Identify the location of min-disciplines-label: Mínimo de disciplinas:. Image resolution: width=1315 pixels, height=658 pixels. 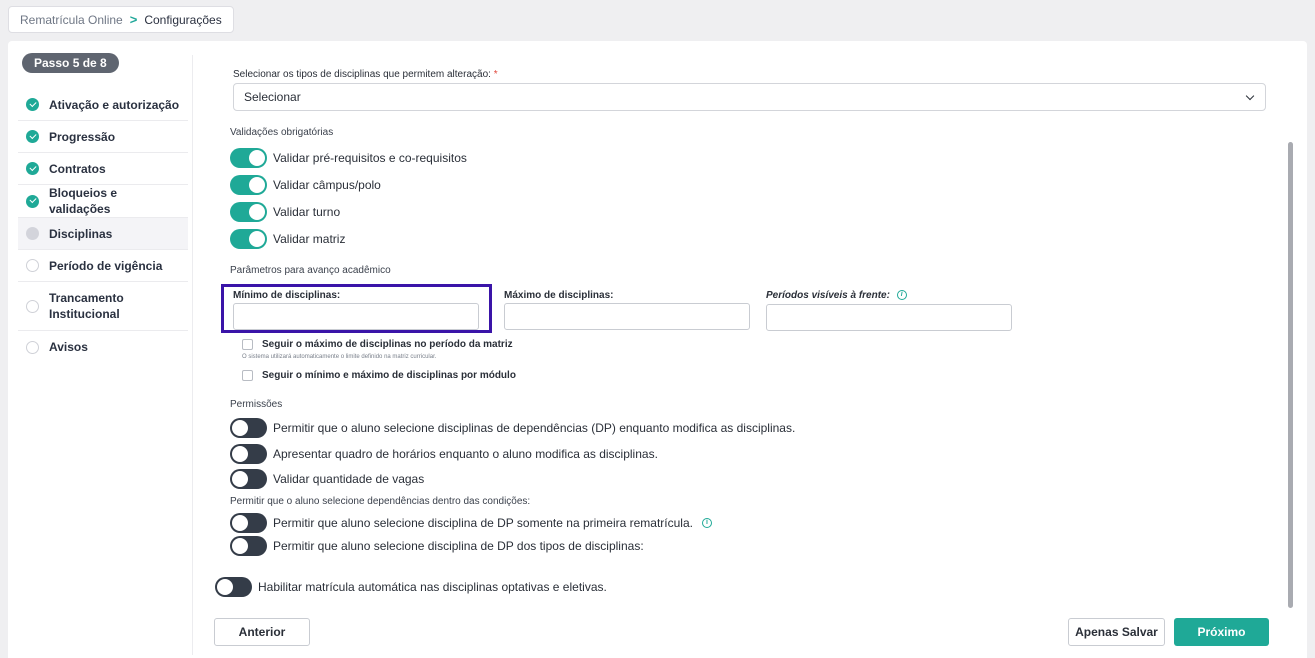
(287, 295).